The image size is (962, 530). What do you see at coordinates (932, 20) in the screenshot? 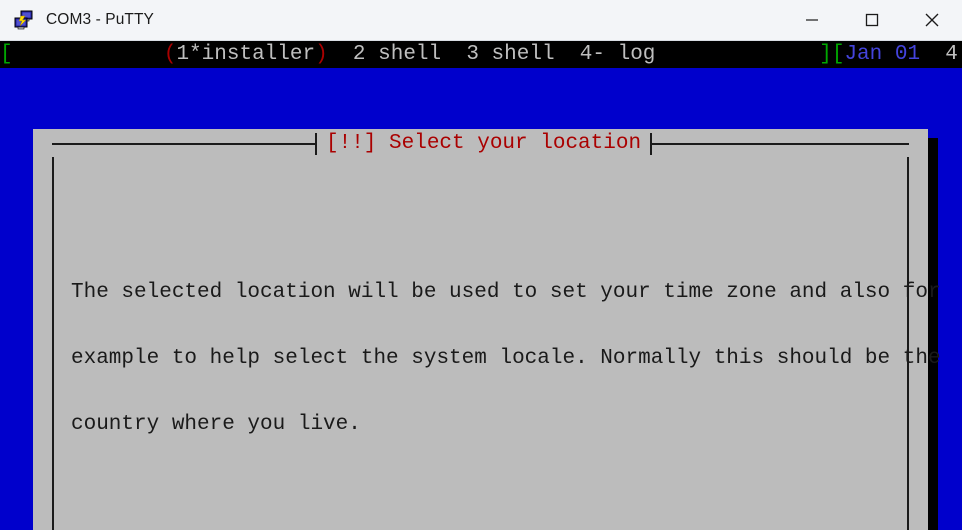
I see `close-button` at bounding box center [932, 20].